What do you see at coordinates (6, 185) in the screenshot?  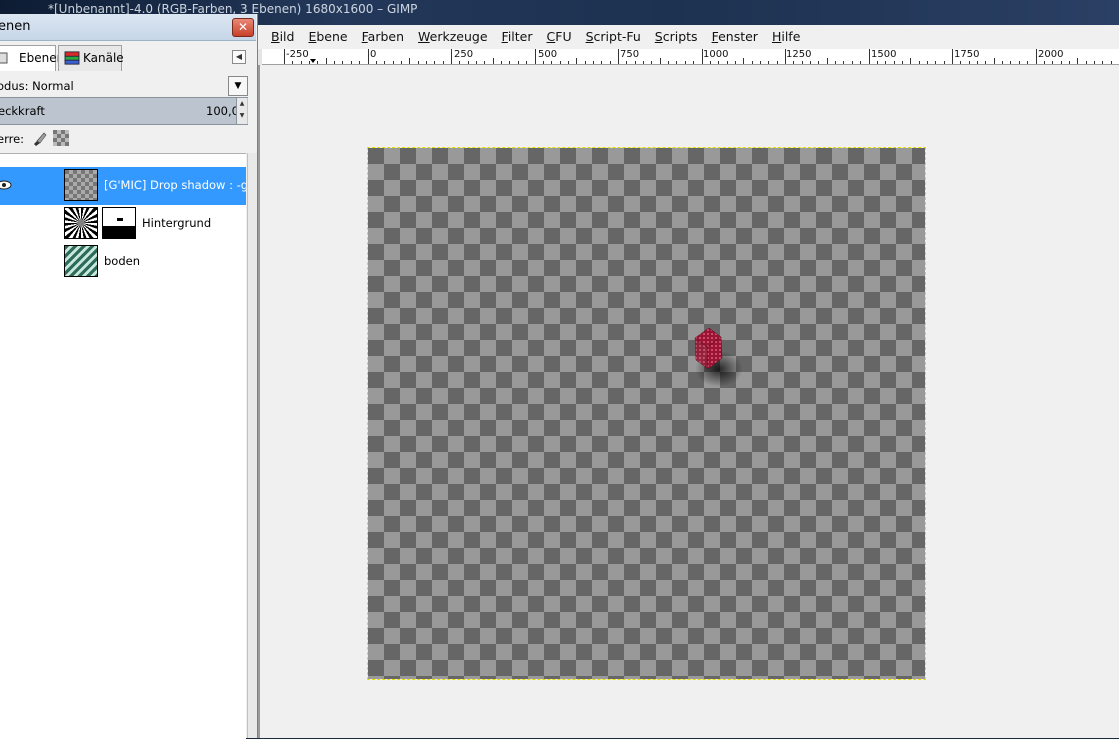 I see `eye-icon` at bounding box center [6, 185].